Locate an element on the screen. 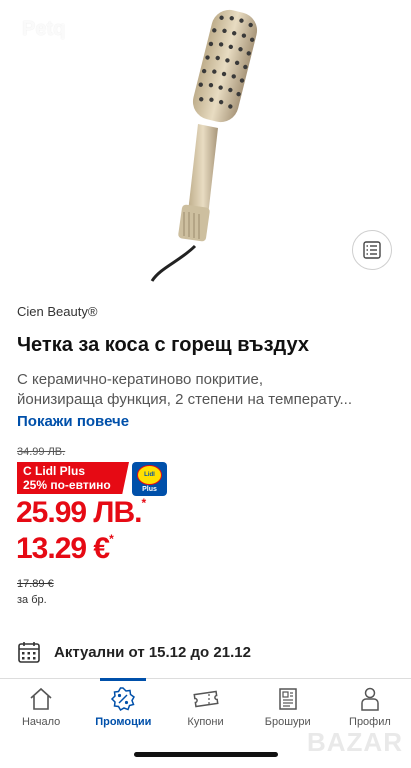 The width and height of the screenshot is (411, 768). list-view-button is located at coordinates (372, 250).